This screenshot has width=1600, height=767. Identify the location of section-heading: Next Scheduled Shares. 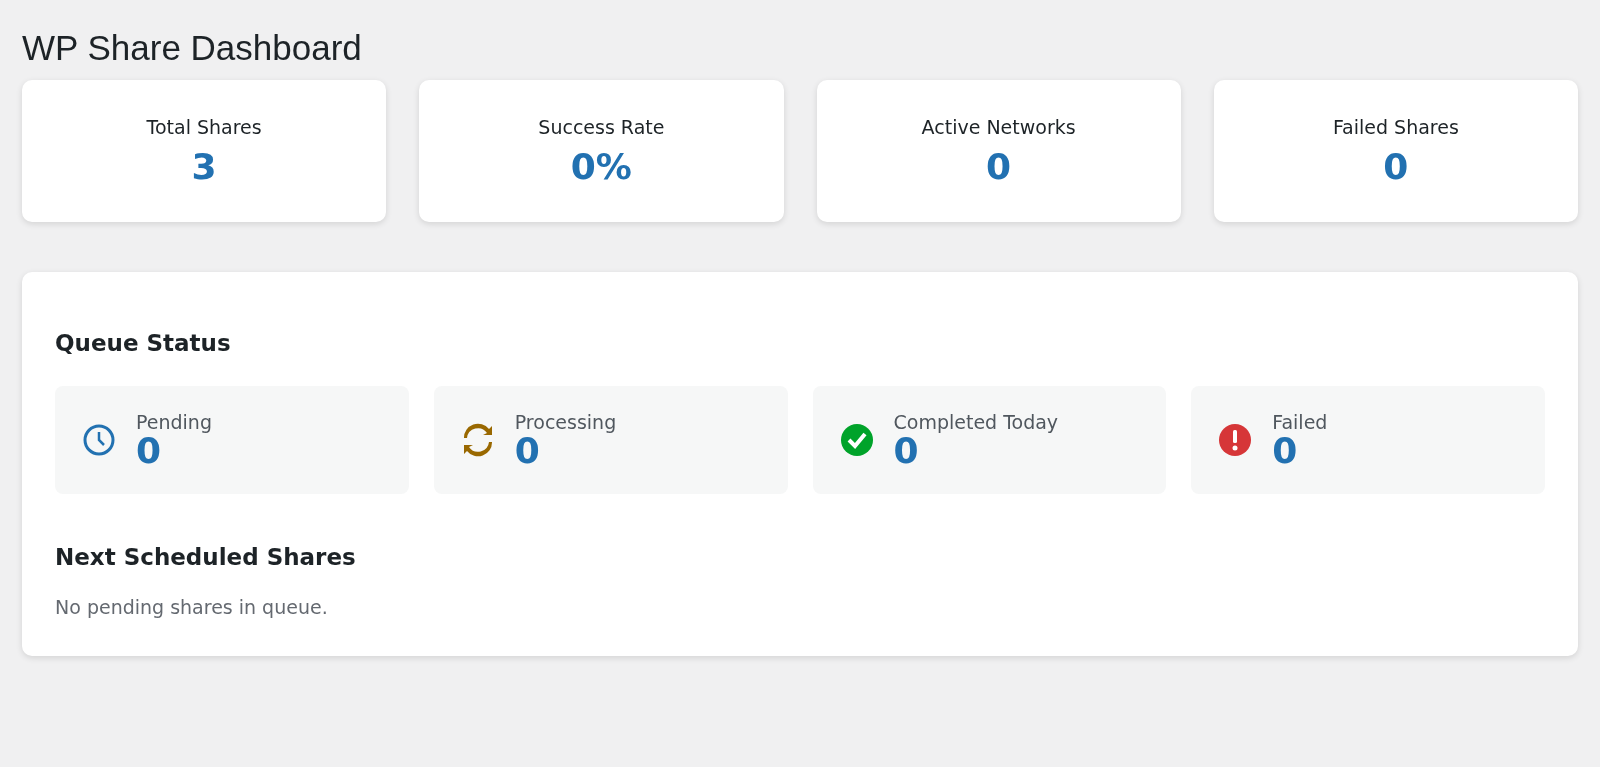
(206, 557).